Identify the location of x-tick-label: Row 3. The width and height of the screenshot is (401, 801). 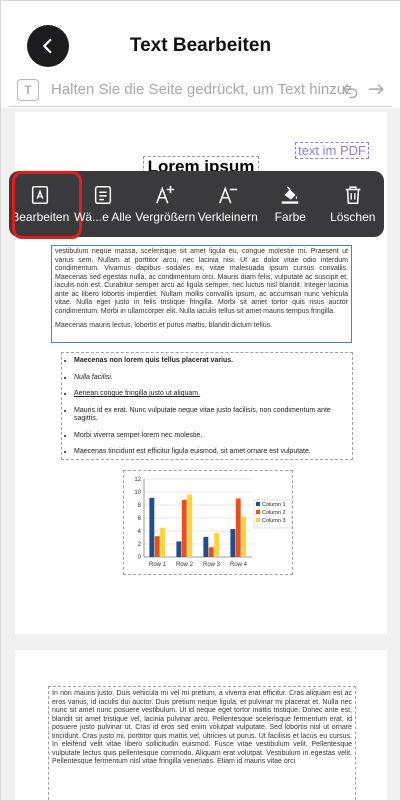
(212, 565).